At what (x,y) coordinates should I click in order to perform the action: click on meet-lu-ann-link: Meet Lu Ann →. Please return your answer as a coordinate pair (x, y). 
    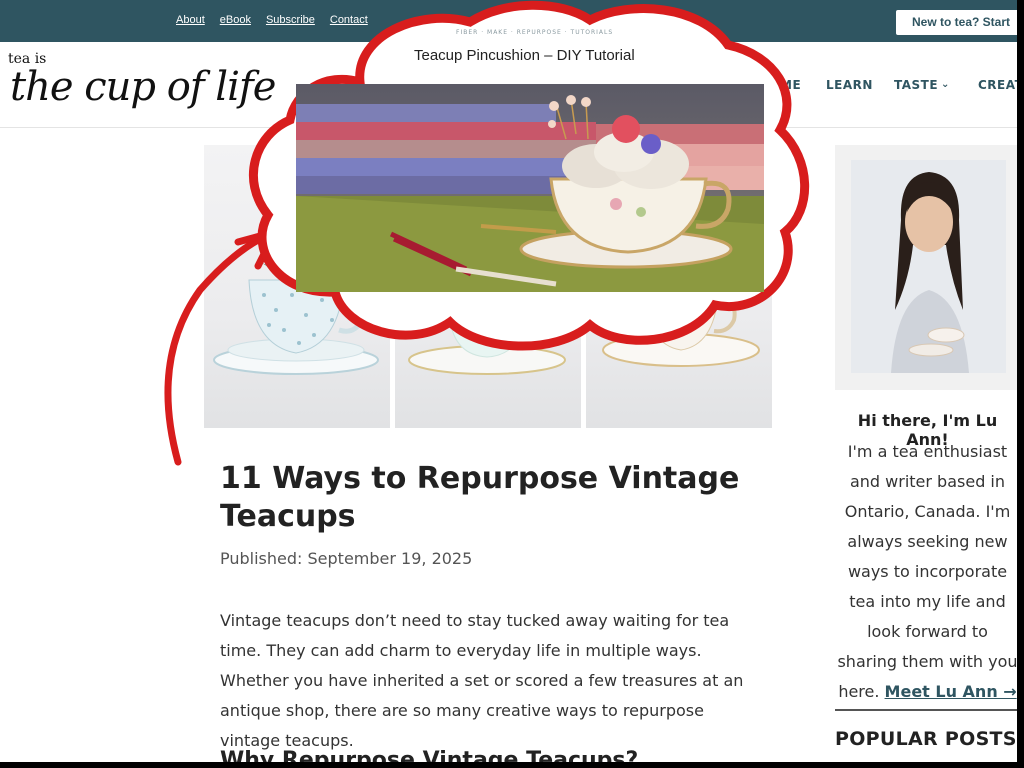
    Looking at the image, I should click on (951, 691).